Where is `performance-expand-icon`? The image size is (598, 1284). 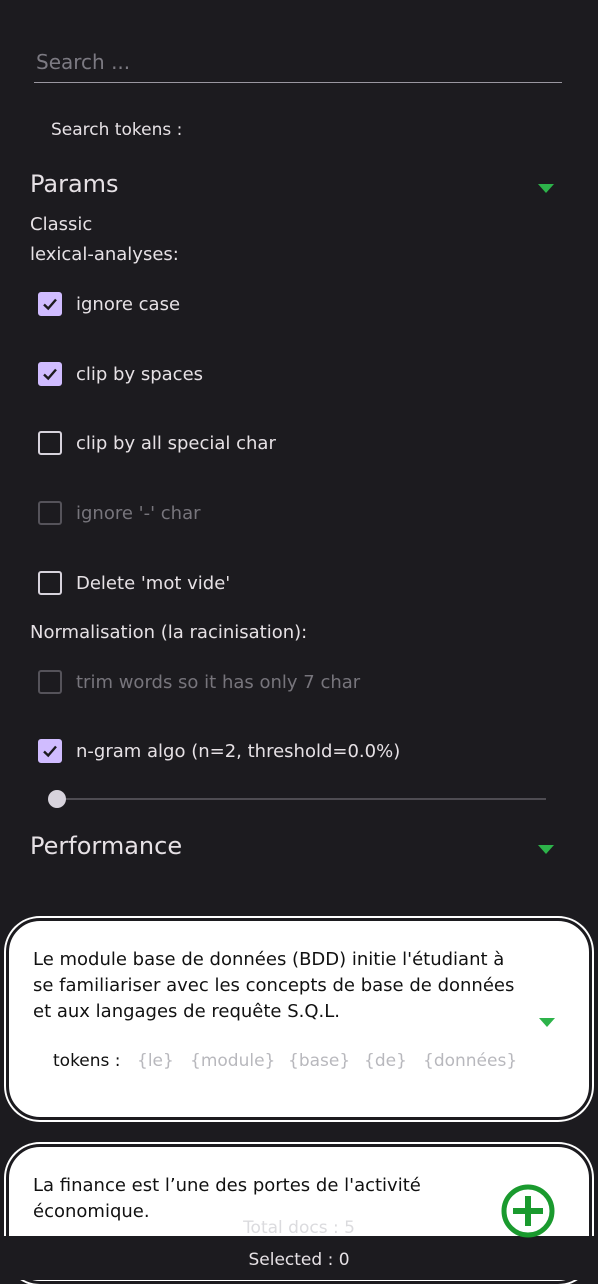 performance-expand-icon is located at coordinates (546, 849).